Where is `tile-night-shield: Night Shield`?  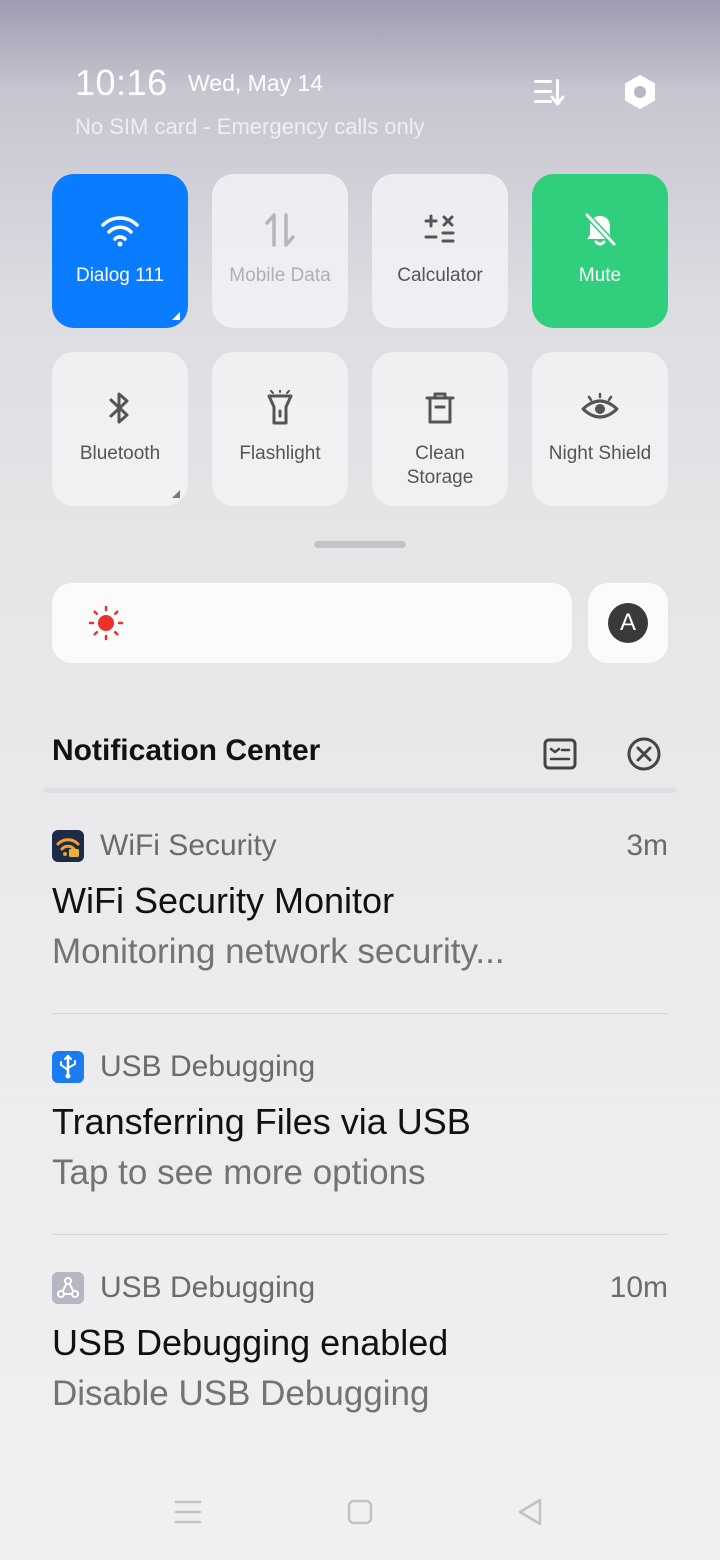 tile-night-shield: Night Shield is located at coordinates (600, 429).